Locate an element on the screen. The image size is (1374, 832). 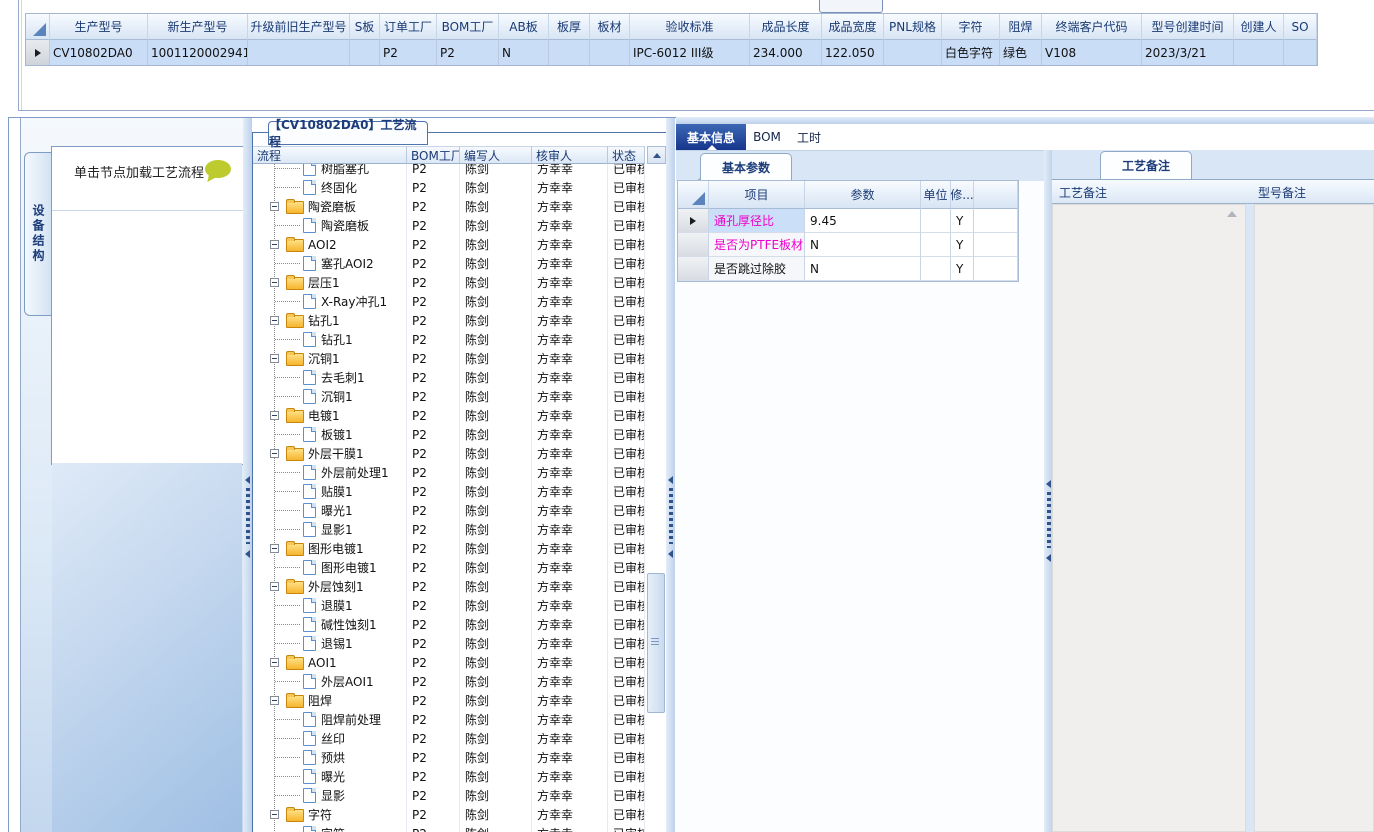
flow-node-cell: 字符 is located at coordinates (330, 814).